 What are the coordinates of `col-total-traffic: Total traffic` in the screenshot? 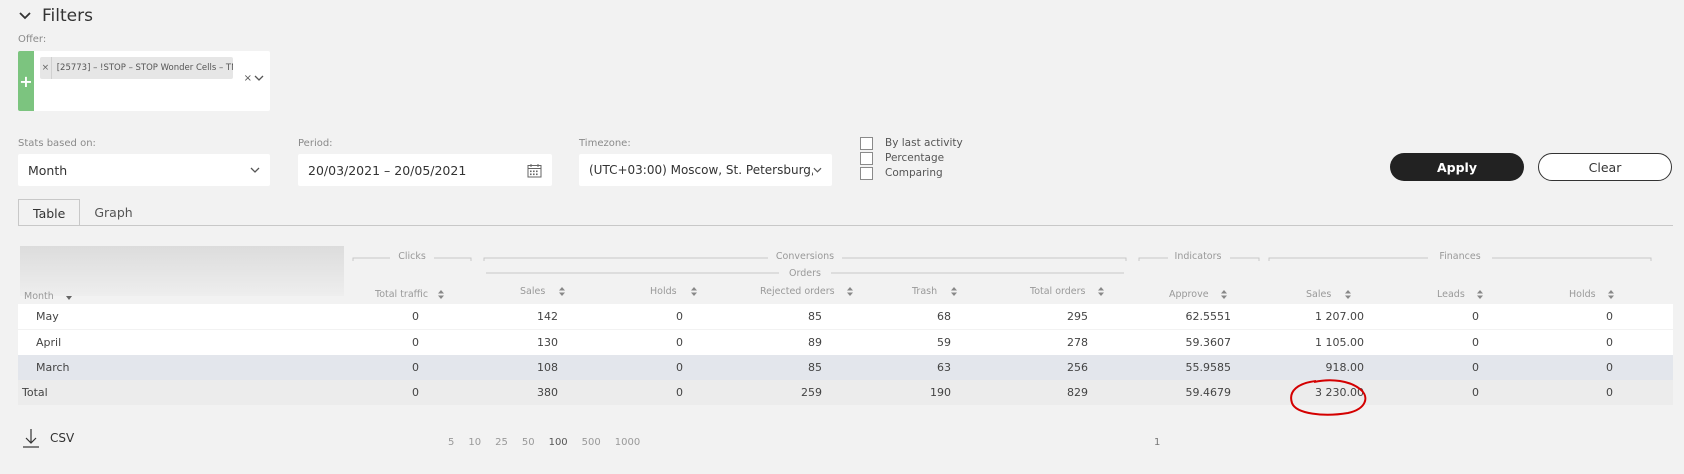 It's located at (410, 294).